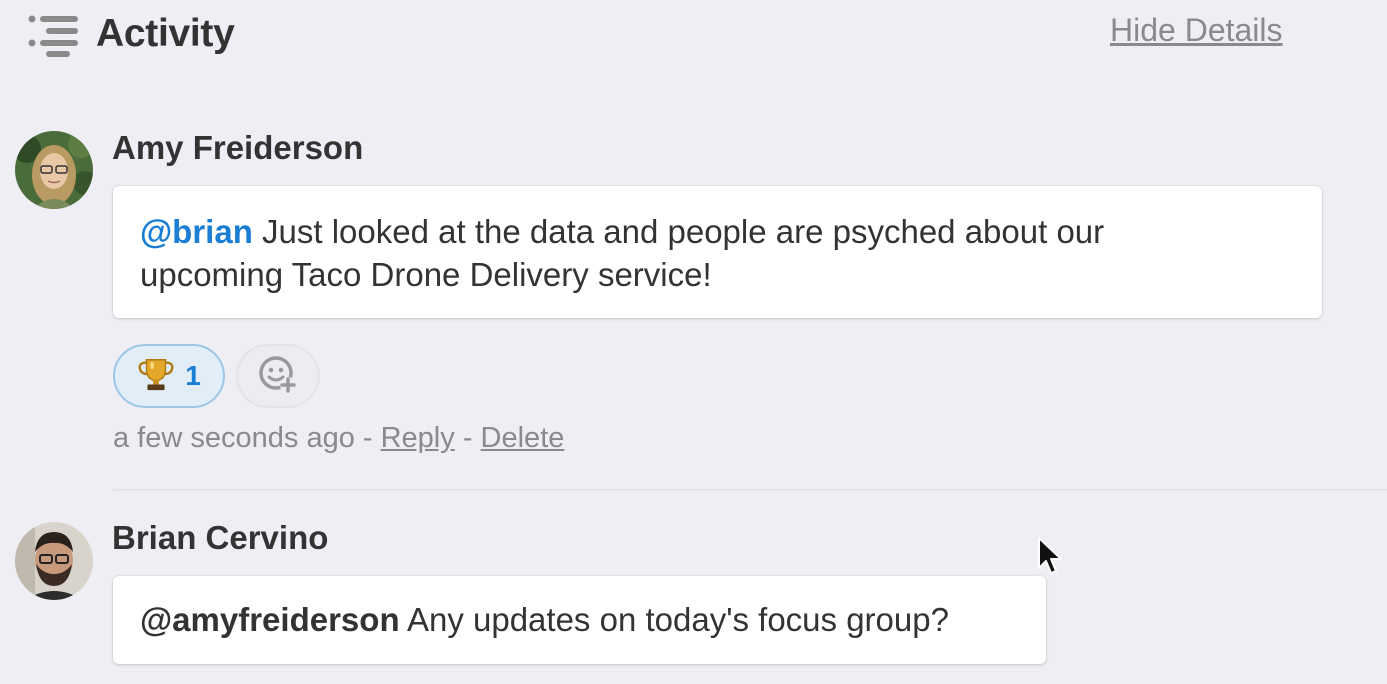 The height and width of the screenshot is (684, 1387). I want to click on add-reaction-button, so click(278, 376).